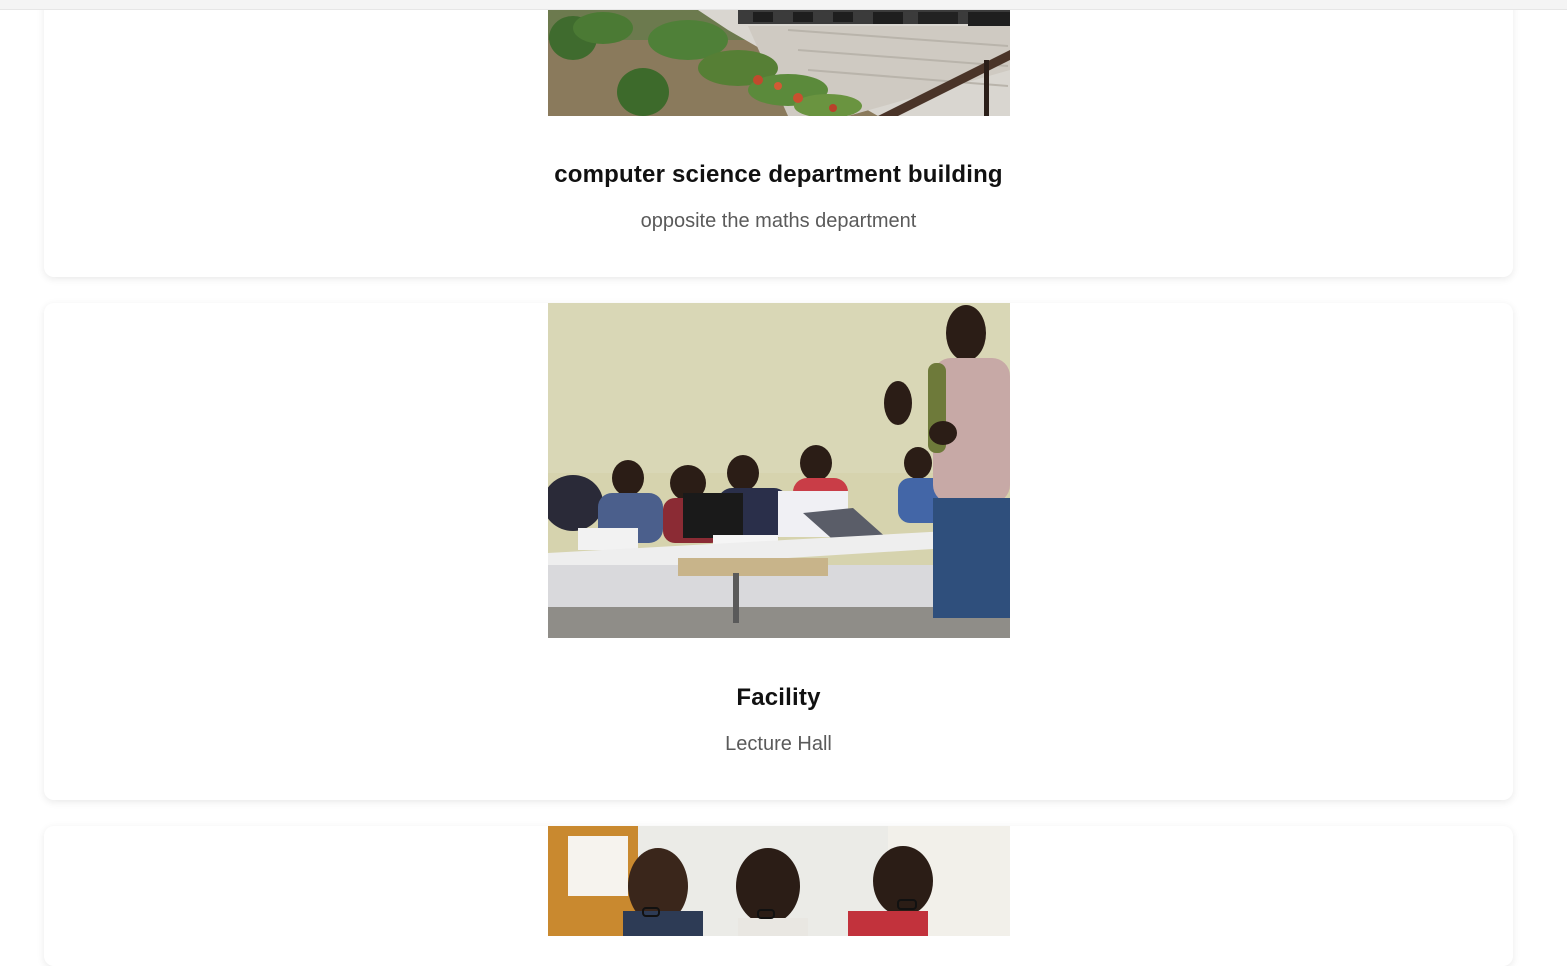  What do you see at coordinates (778, 697) in the screenshot?
I see `card-title: Facility` at bounding box center [778, 697].